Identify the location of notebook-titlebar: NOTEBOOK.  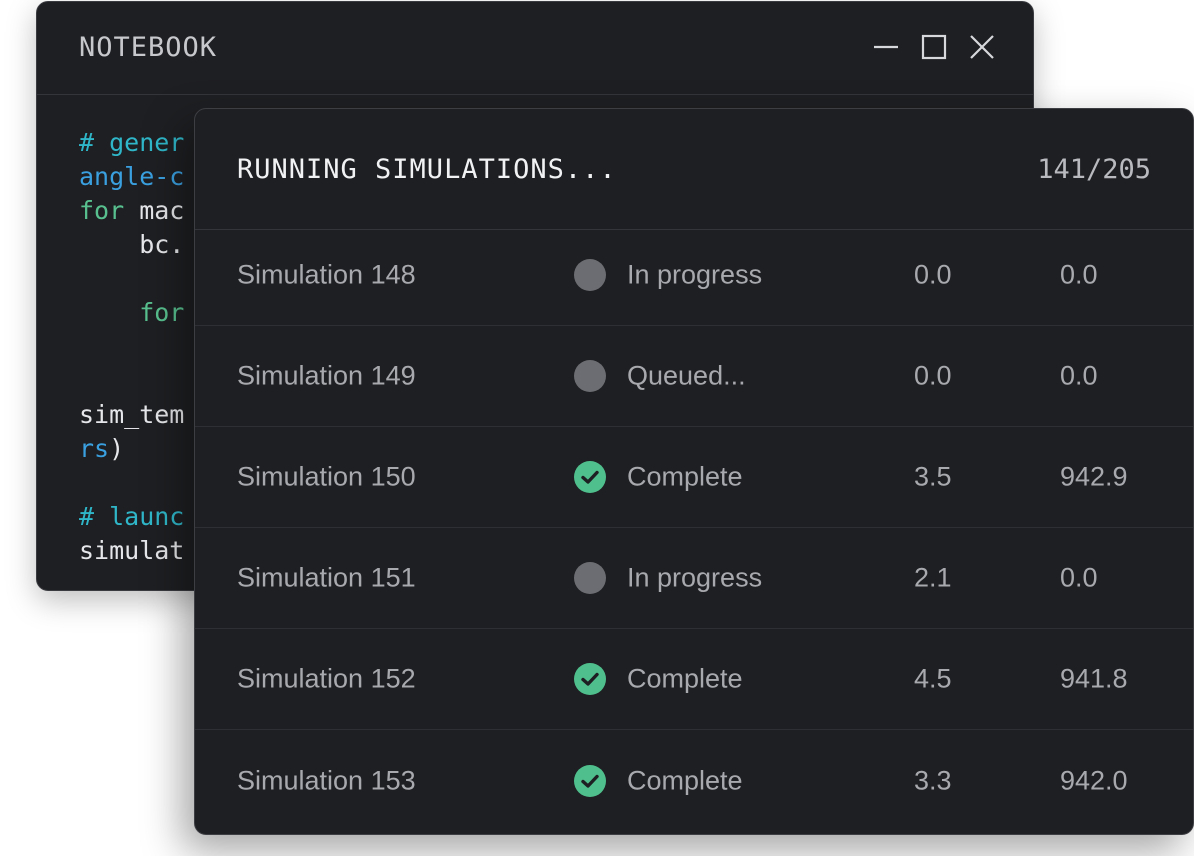
(535, 48).